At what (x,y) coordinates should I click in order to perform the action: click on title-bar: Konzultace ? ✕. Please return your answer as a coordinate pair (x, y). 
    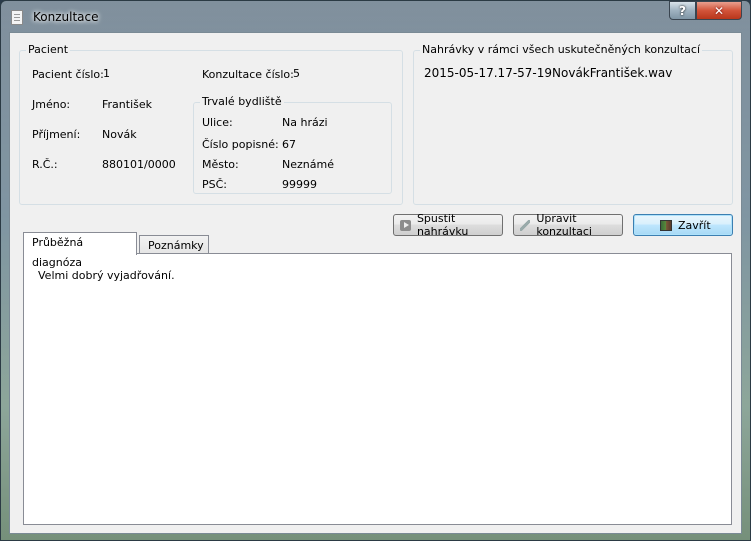
    Looking at the image, I should click on (375, 17).